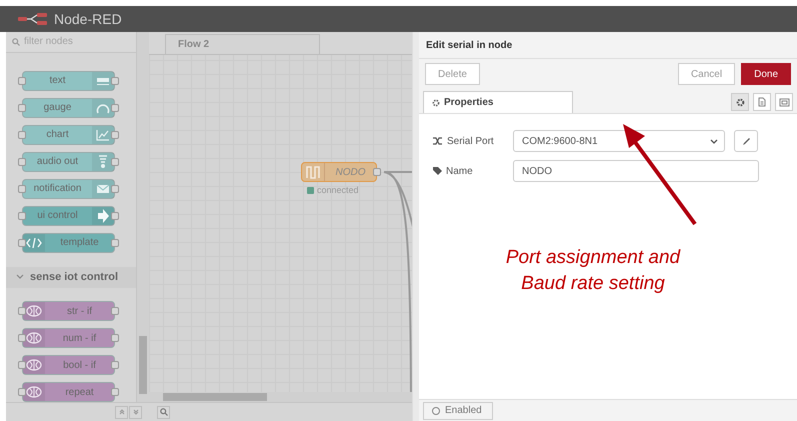 The height and width of the screenshot is (421, 797). What do you see at coordinates (714, 141) in the screenshot?
I see `caret-icon` at bounding box center [714, 141].